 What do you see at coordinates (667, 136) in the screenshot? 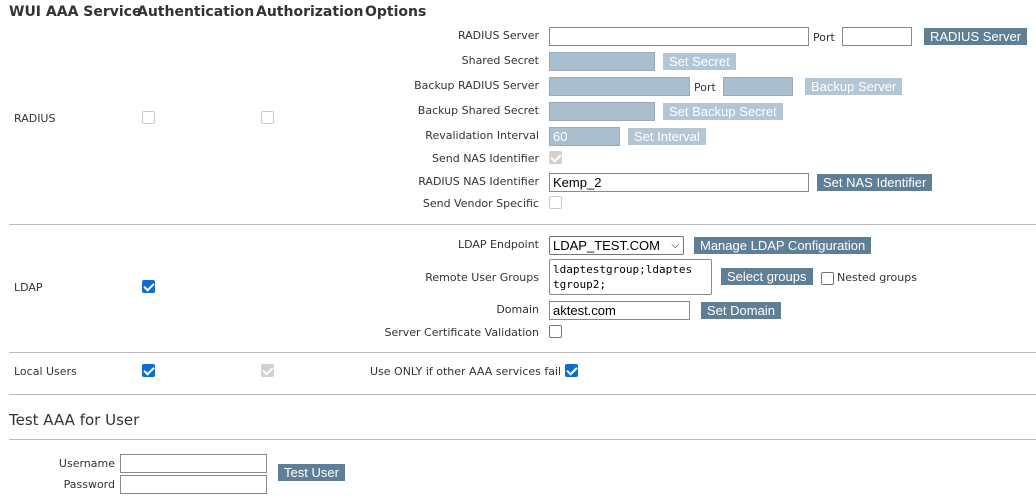
I see `set-interval-button: Set Interval` at bounding box center [667, 136].